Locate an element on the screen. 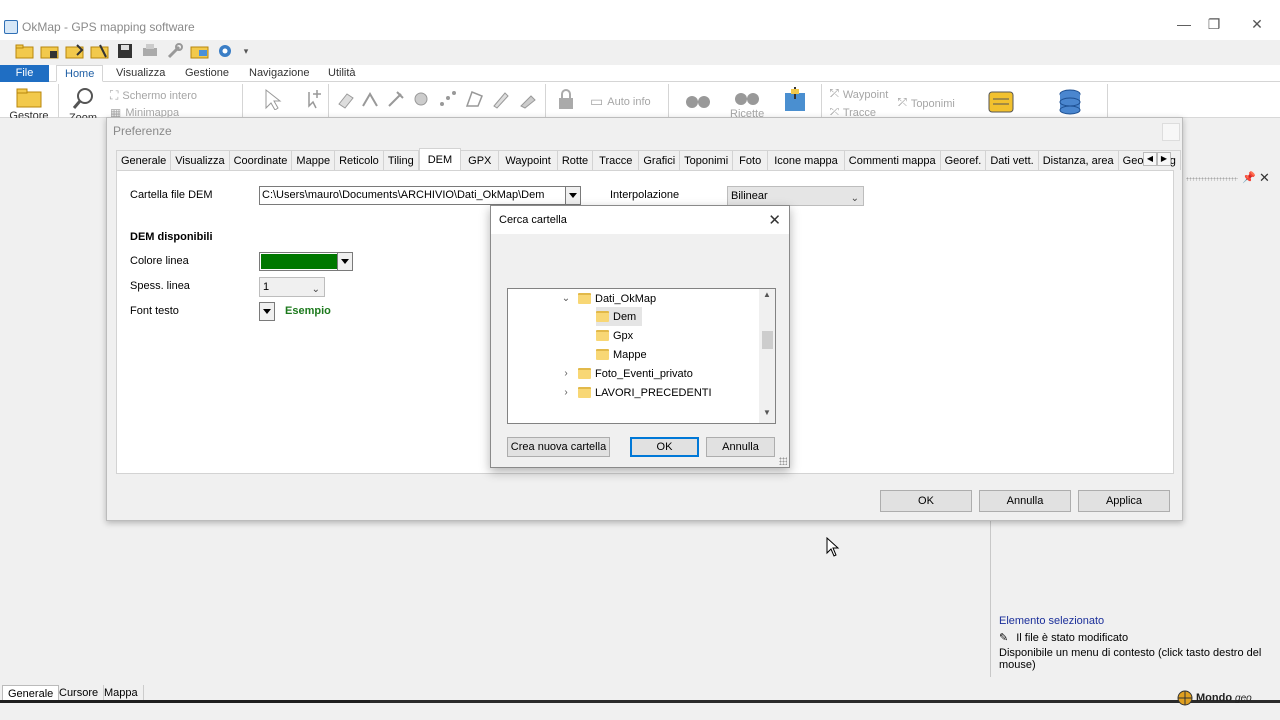 This screenshot has height=720, width=1280. tab-foto: Foto is located at coordinates (751, 160).